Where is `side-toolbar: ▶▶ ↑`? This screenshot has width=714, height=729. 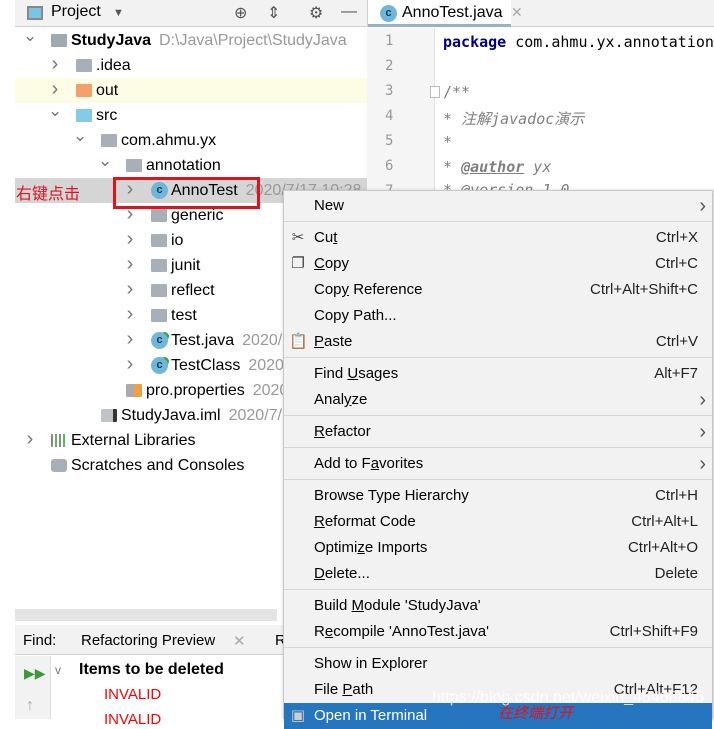 side-toolbar: ▶▶ ↑ is located at coordinates (33, 687).